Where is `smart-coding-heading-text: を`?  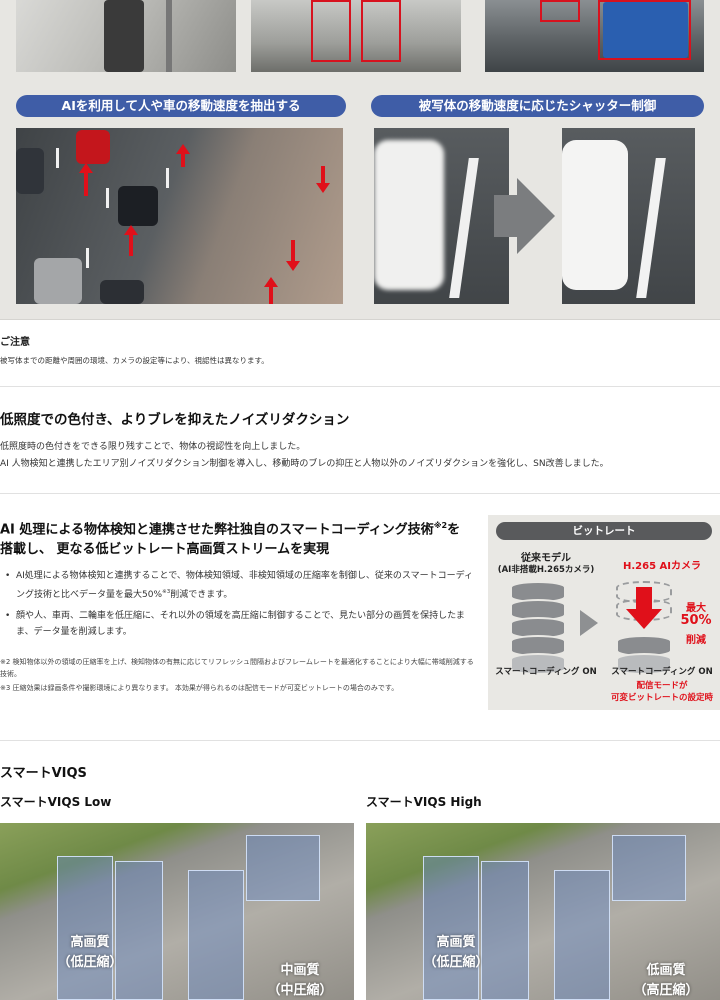 smart-coding-heading-text: を is located at coordinates (454, 530).